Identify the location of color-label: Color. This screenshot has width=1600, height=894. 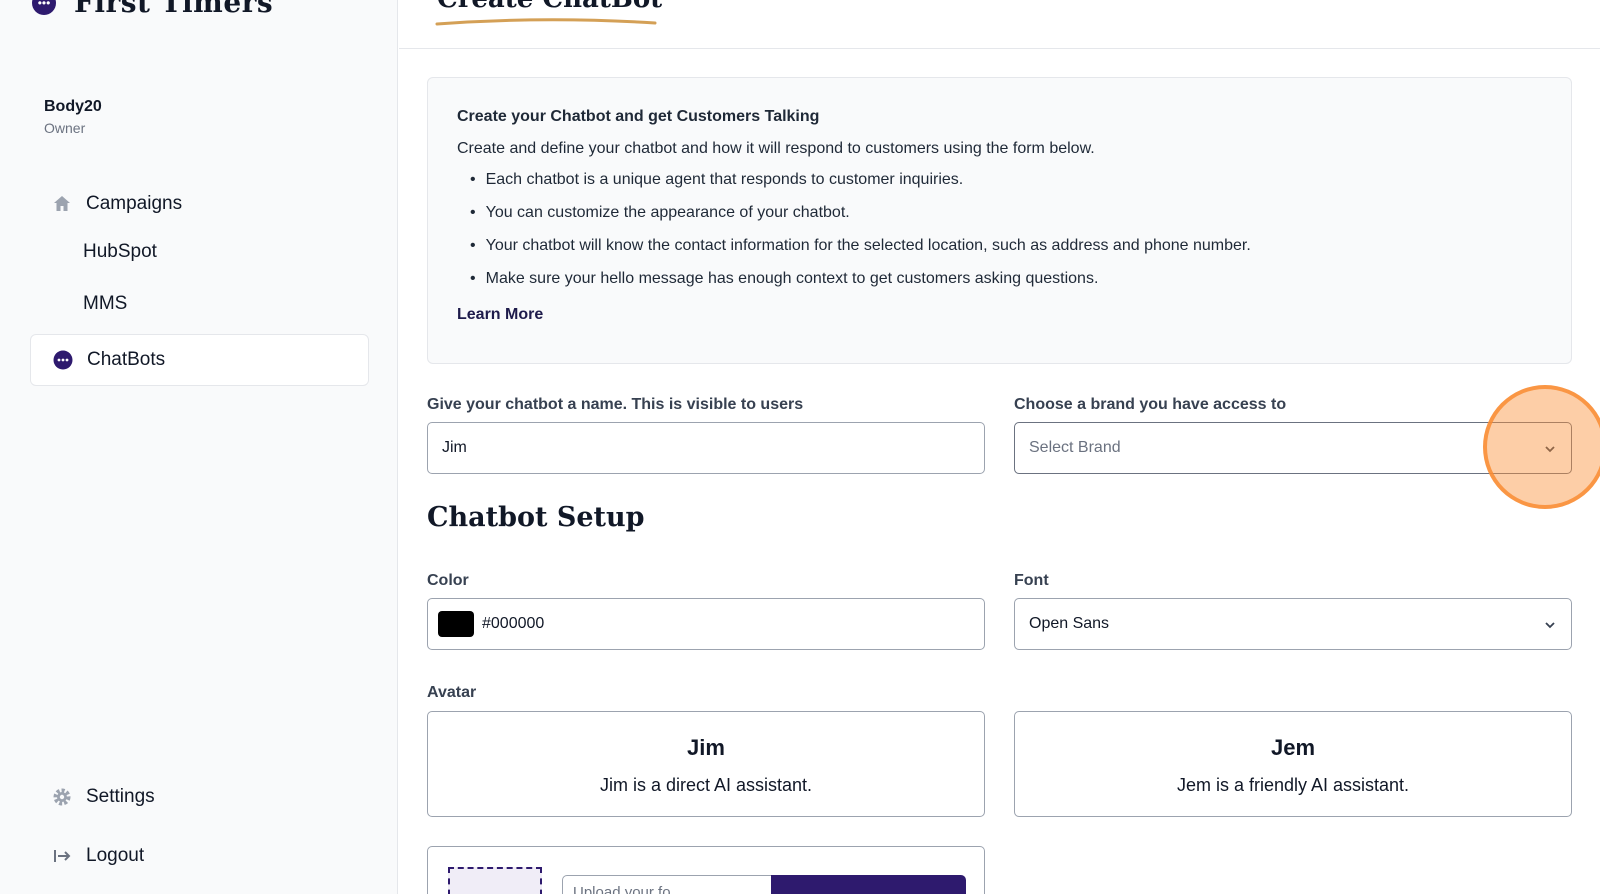
(448, 580).